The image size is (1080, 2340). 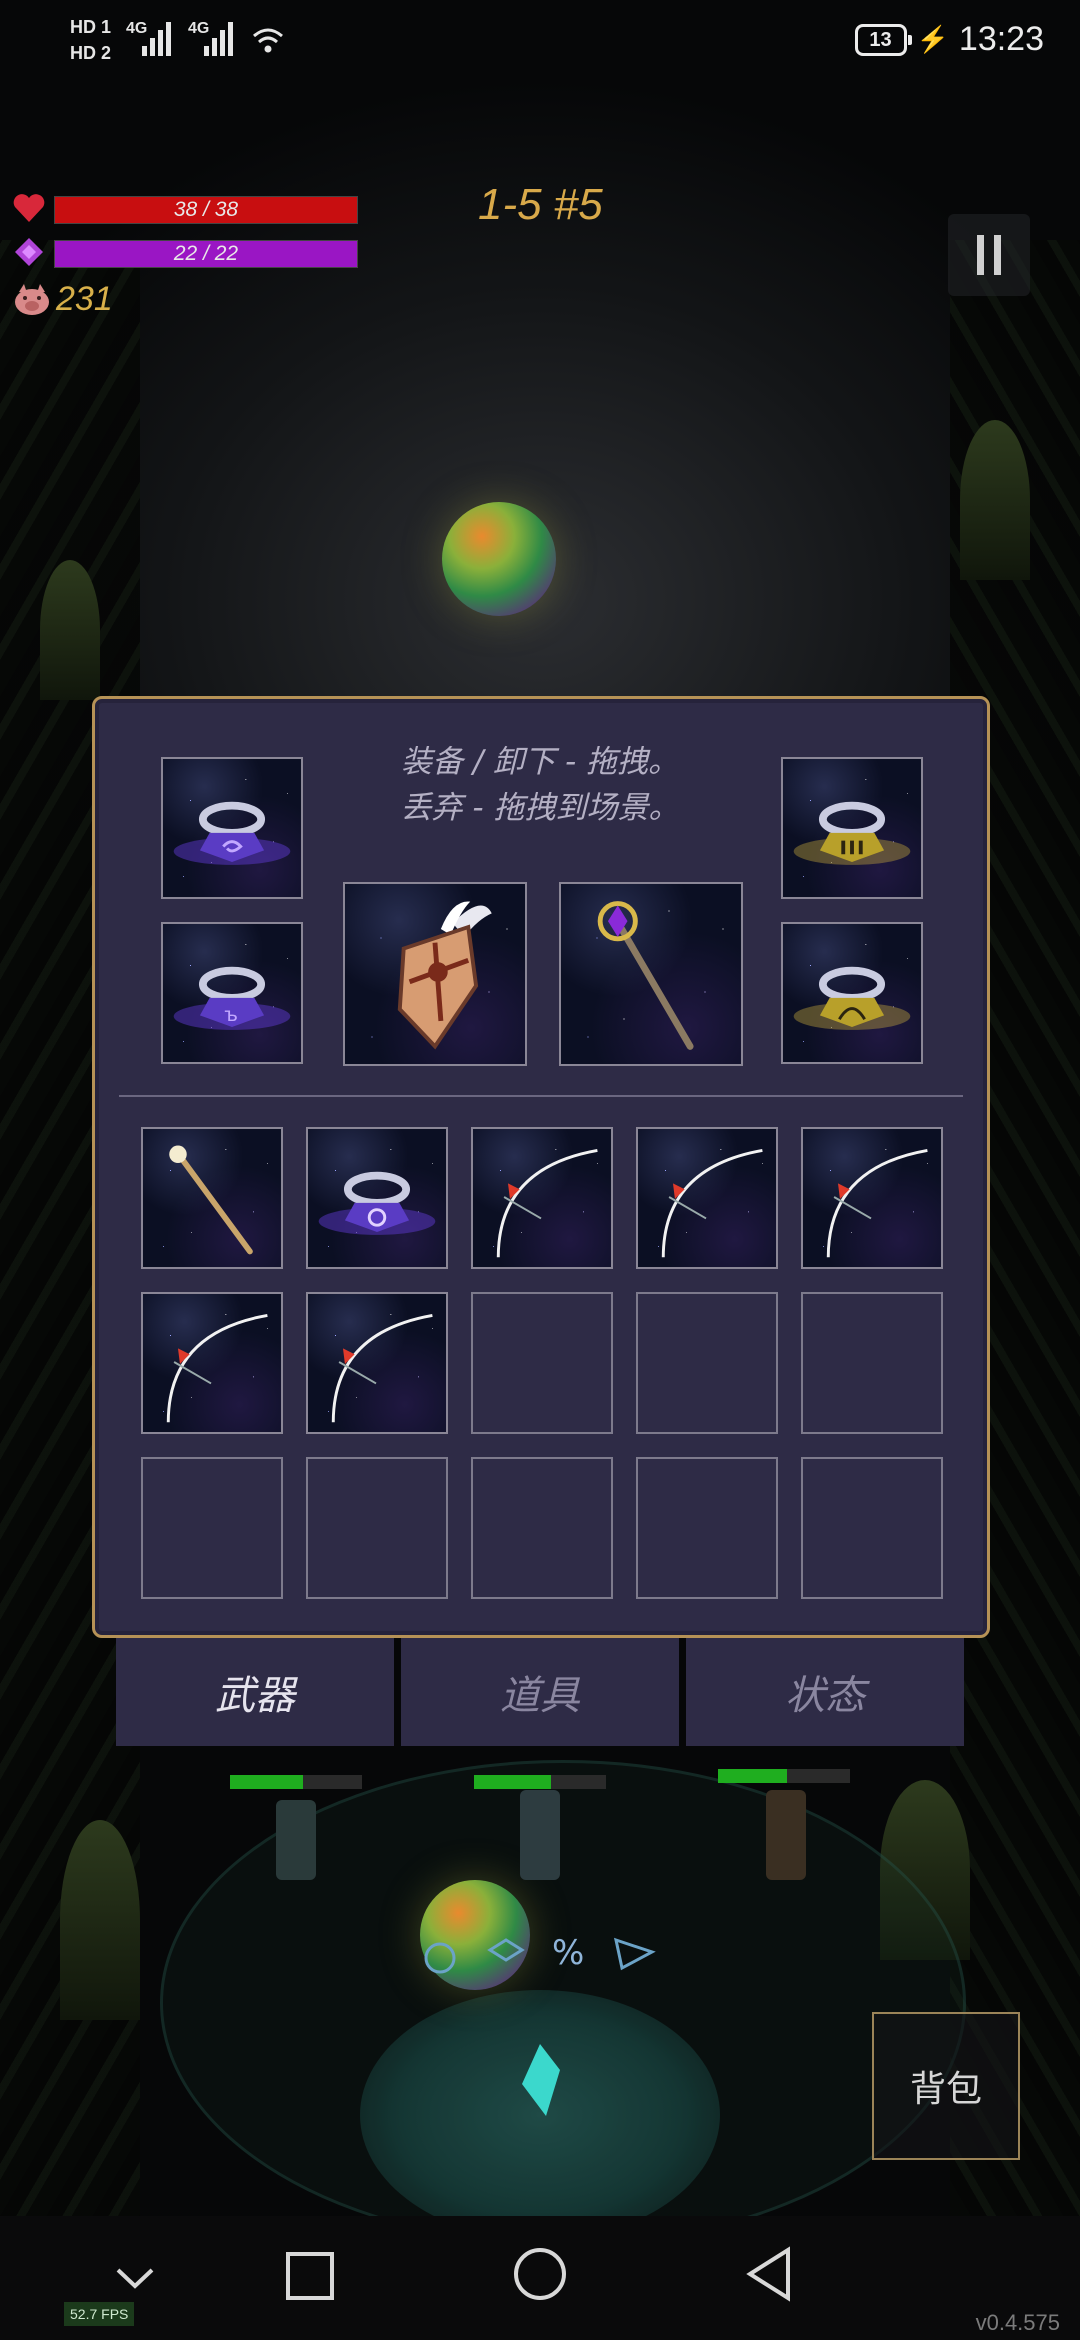 What do you see at coordinates (91, 53) in the screenshot?
I see `hd2-label: HD 2` at bounding box center [91, 53].